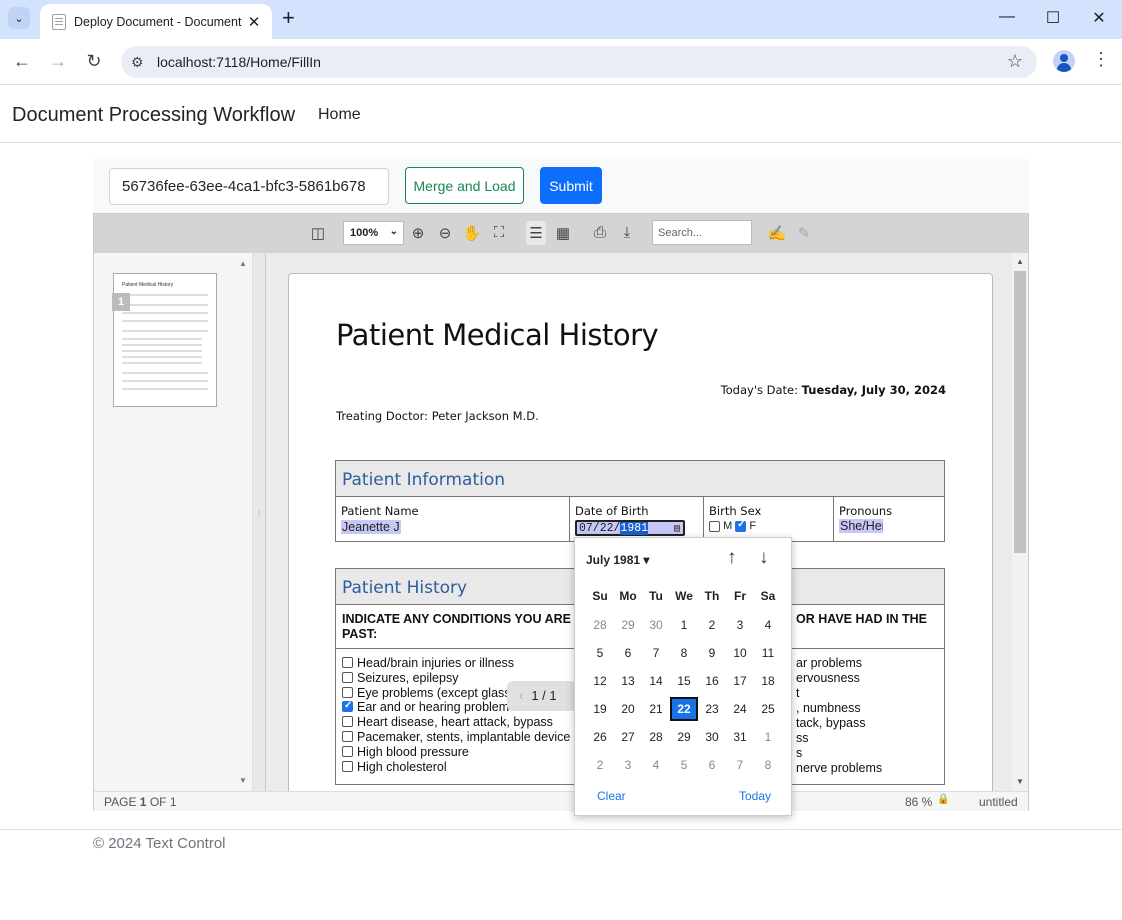  What do you see at coordinates (140, 62) in the screenshot?
I see `site-info-icon: ⚙` at bounding box center [140, 62].